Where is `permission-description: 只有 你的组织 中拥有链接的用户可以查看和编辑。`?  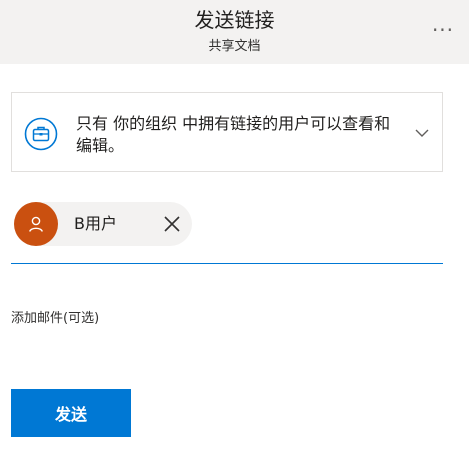
permission-description: 只有 你的组织 中拥有链接的用户可以查看和编辑。 is located at coordinates (233, 134).